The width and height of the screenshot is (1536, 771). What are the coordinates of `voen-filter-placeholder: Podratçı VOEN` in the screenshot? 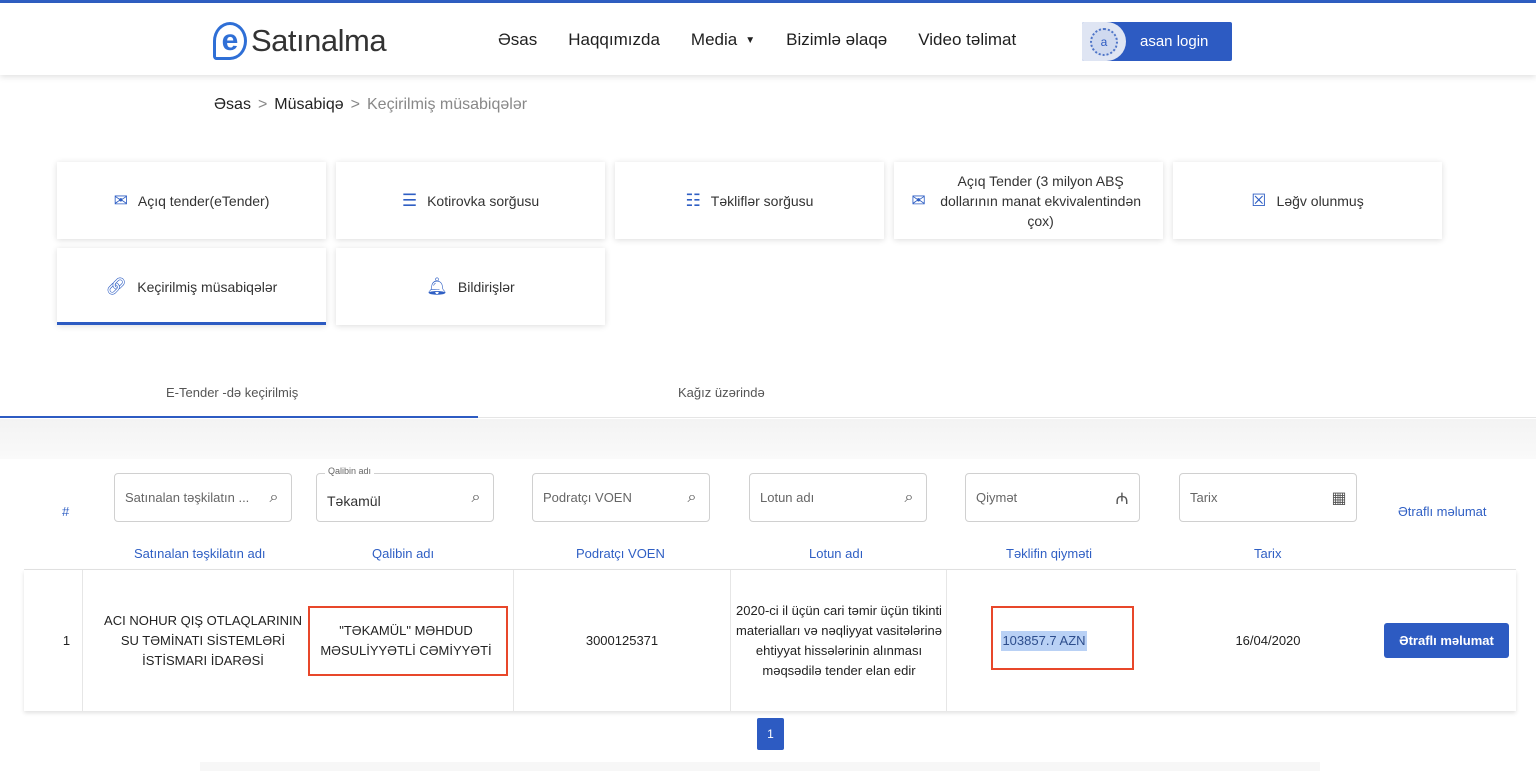 It's located at (587, 497).